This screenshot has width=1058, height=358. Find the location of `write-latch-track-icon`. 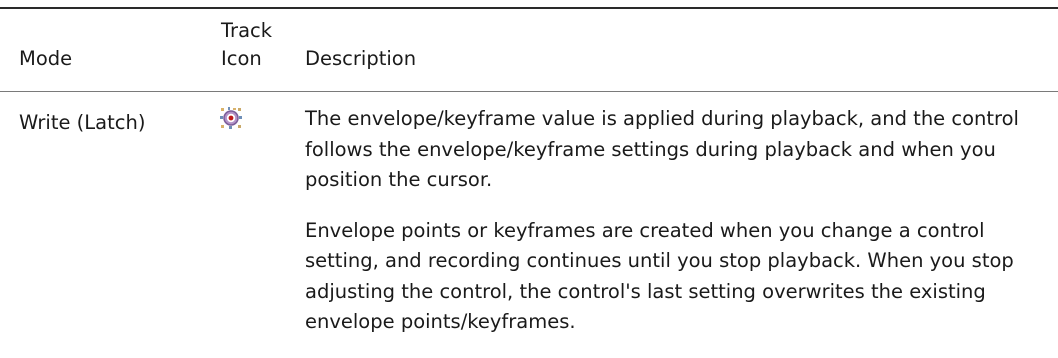

write-latch-track-icon is located at coordinates (231, 118).